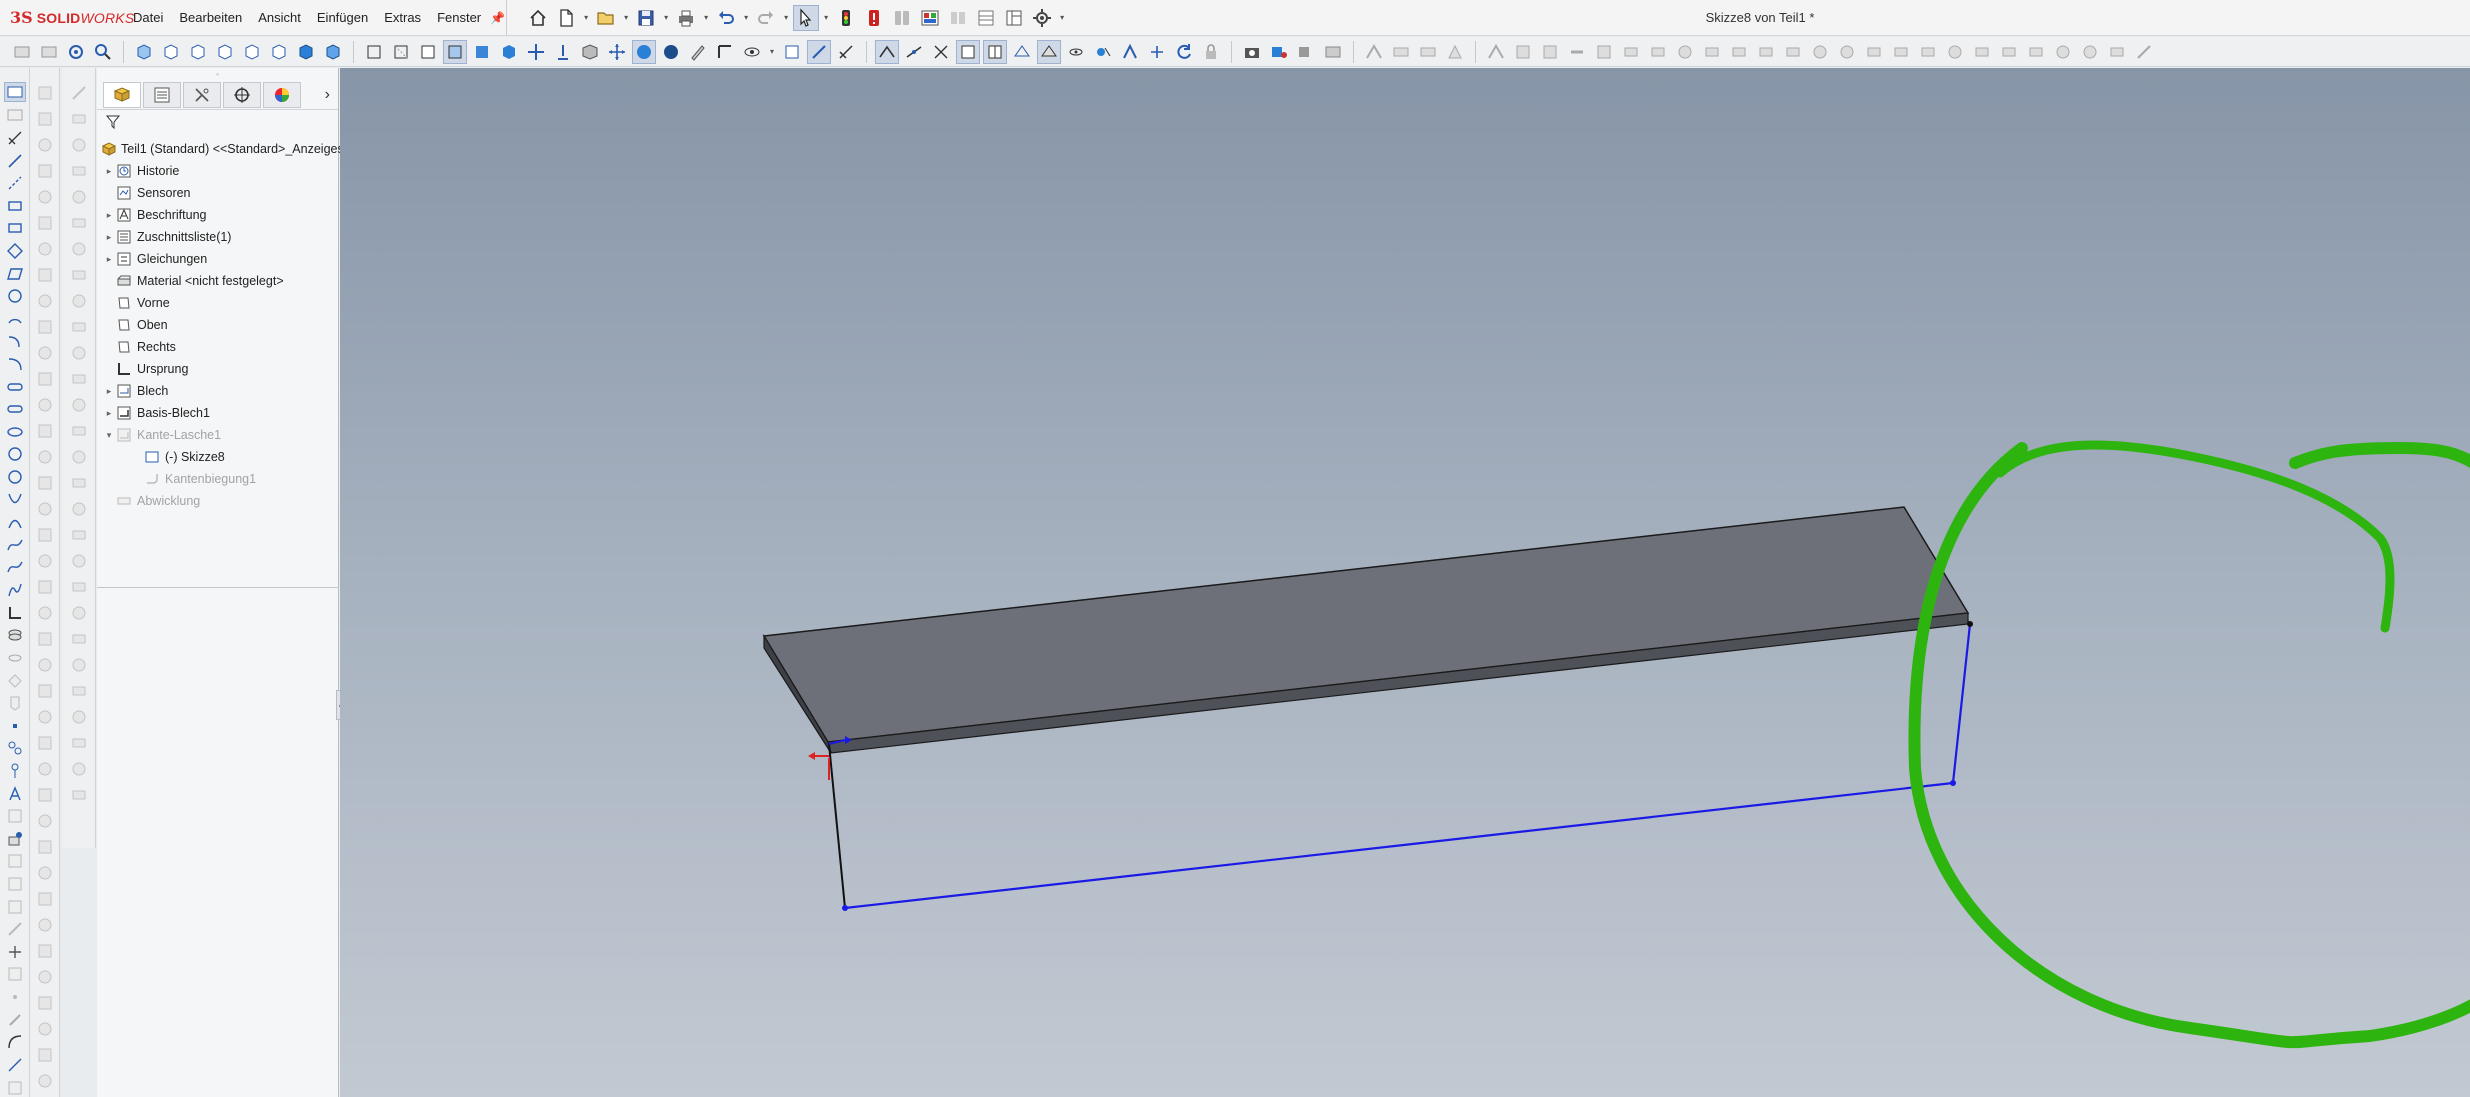 This screenshot has height=1097, width=2470. I want to click on 3d-sketch-icon, so click(15, 115).